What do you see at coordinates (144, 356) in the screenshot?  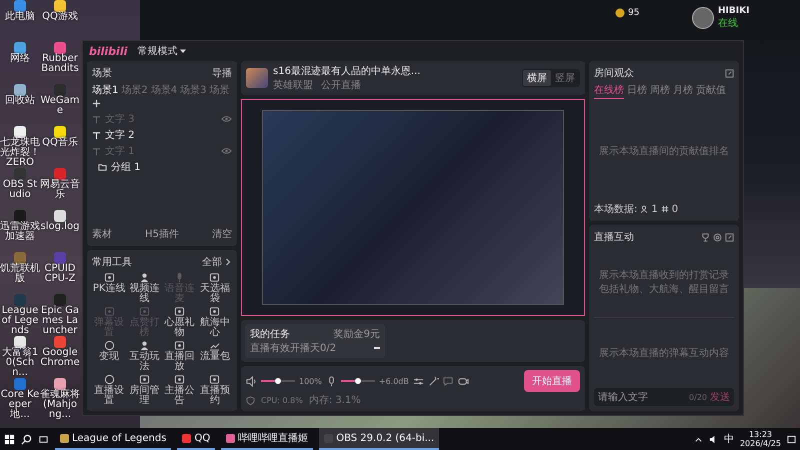 I see `tool-button: 互动玩法` at bounding box center [144, 356].